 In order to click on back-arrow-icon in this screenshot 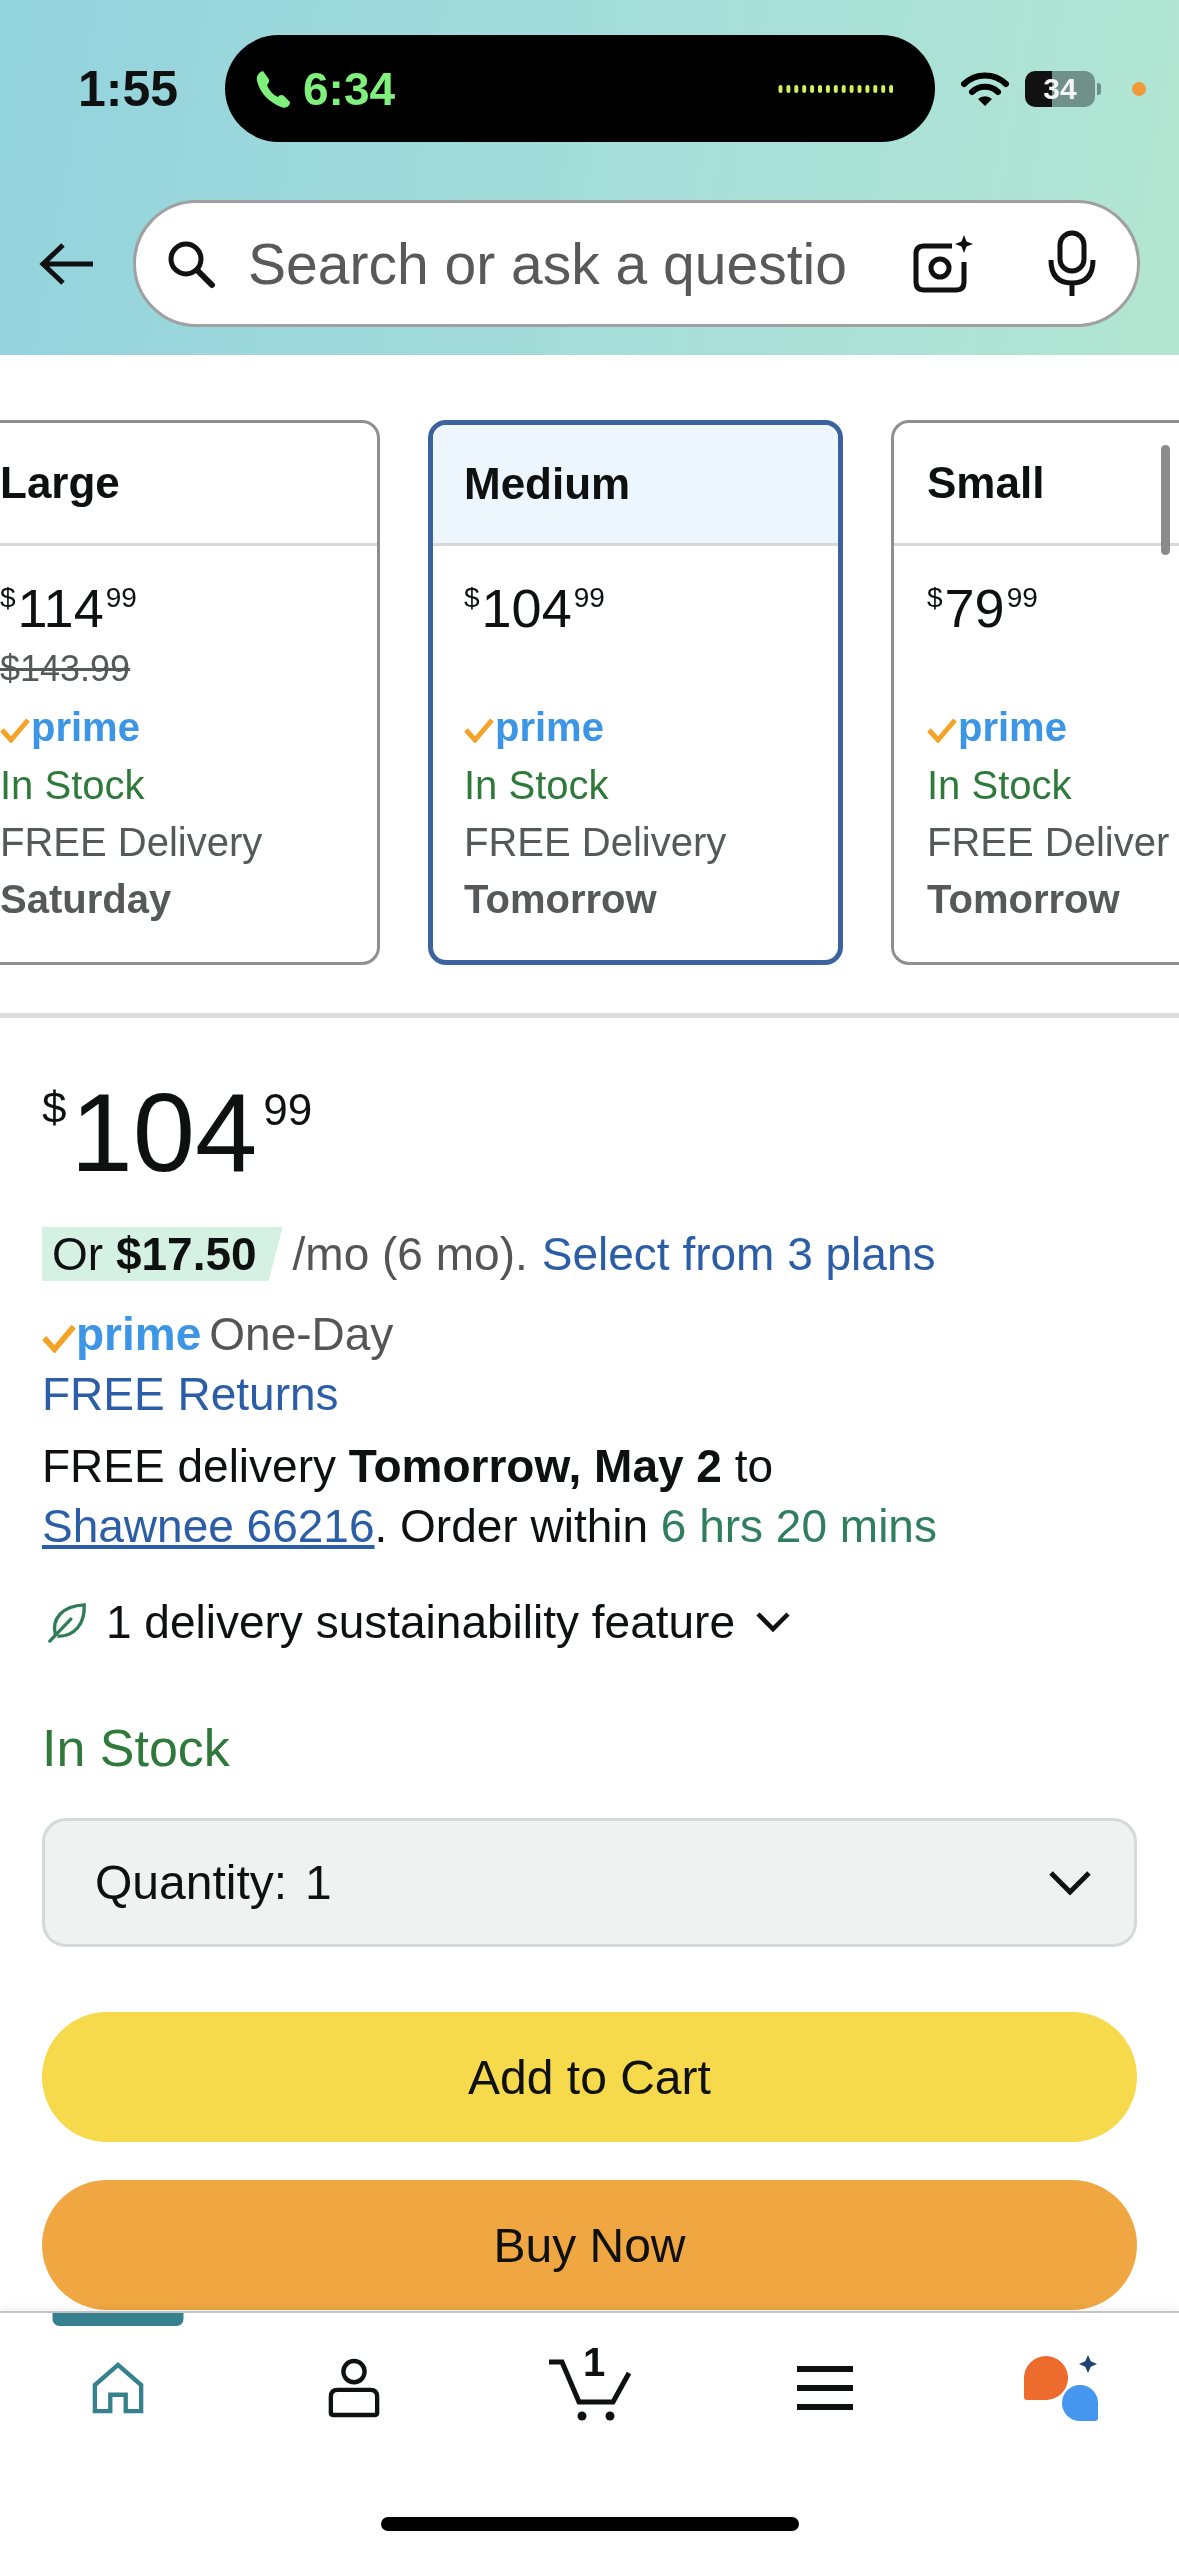, I will do `click(66, 263)`.